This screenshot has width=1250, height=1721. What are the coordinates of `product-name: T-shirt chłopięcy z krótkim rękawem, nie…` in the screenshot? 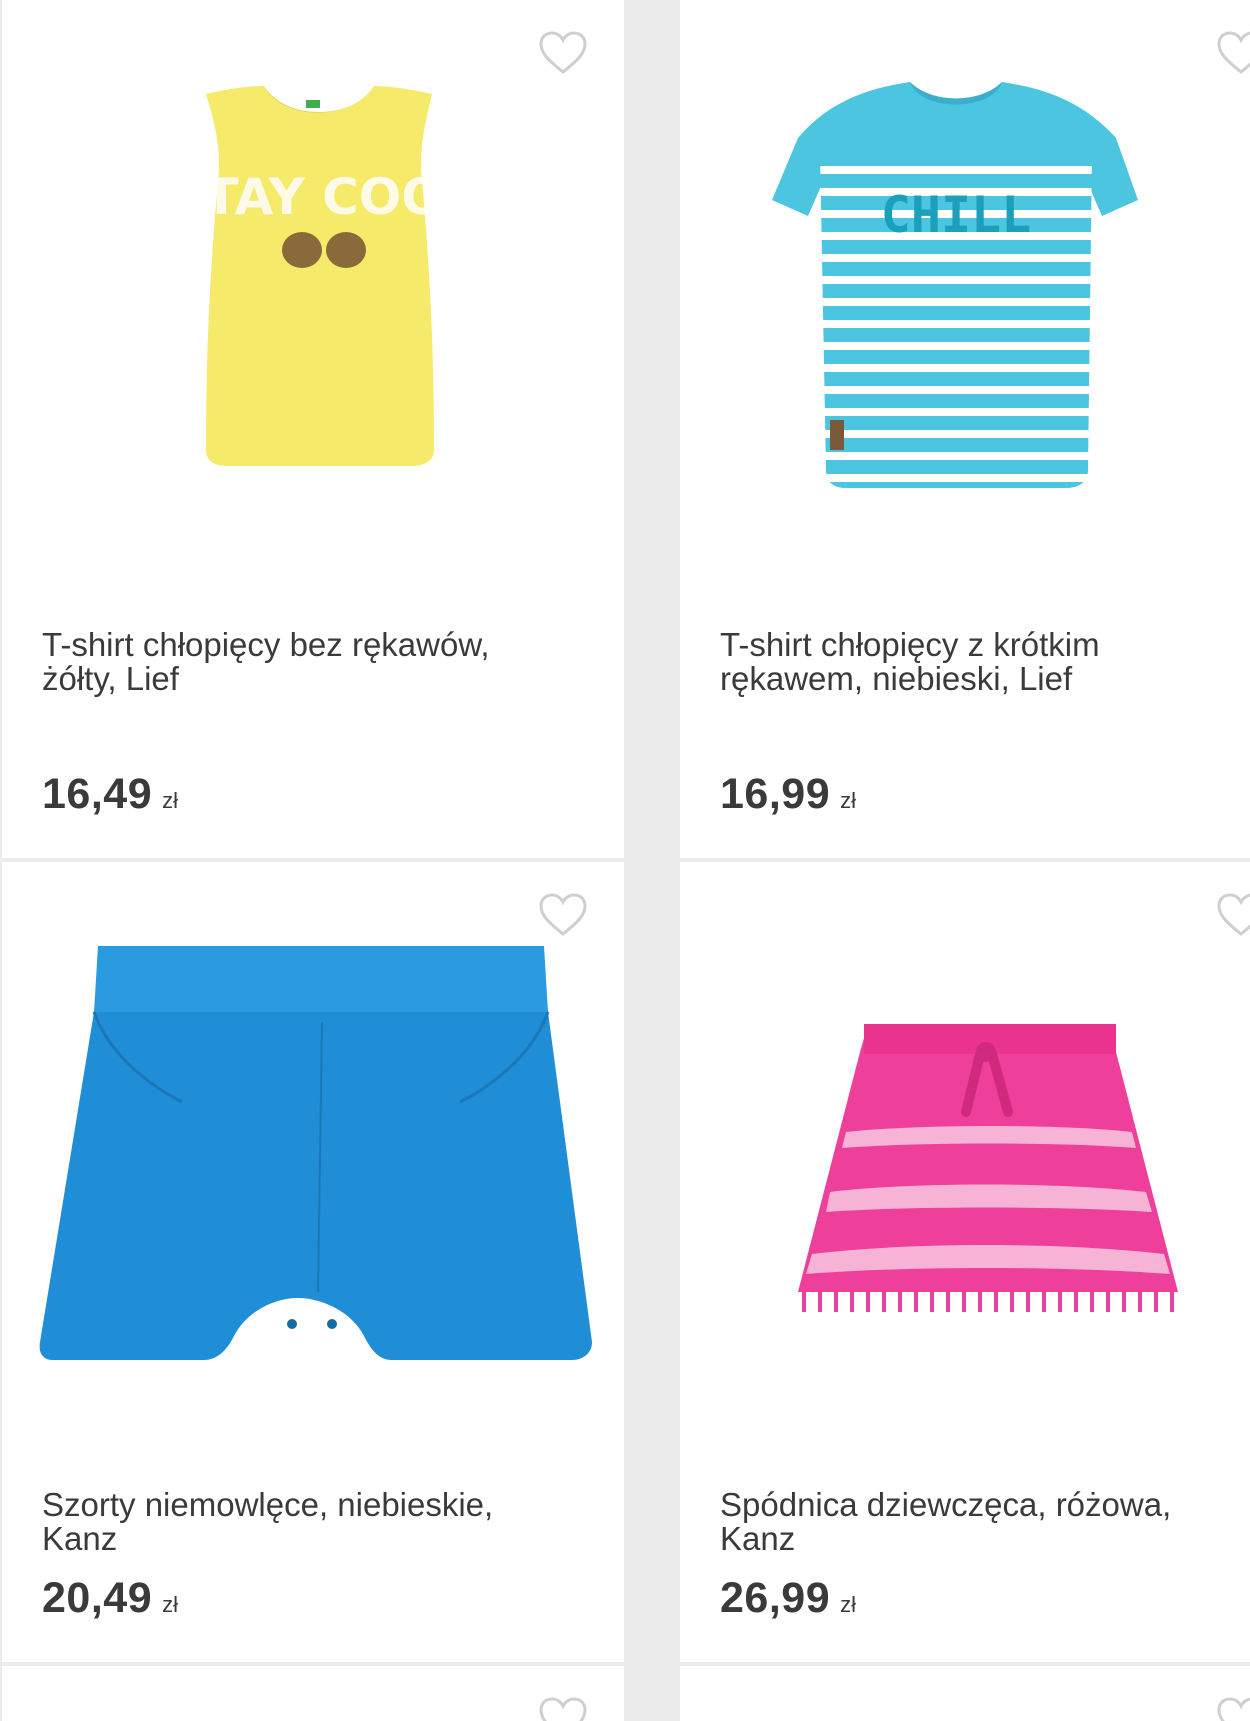 It's located at (980, 662).